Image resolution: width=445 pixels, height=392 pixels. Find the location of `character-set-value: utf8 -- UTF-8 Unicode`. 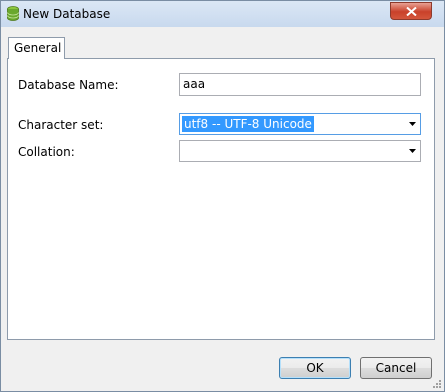

character-set-value: utf8 -- UTF-8 Unicode is located at coordinates (248, 124).